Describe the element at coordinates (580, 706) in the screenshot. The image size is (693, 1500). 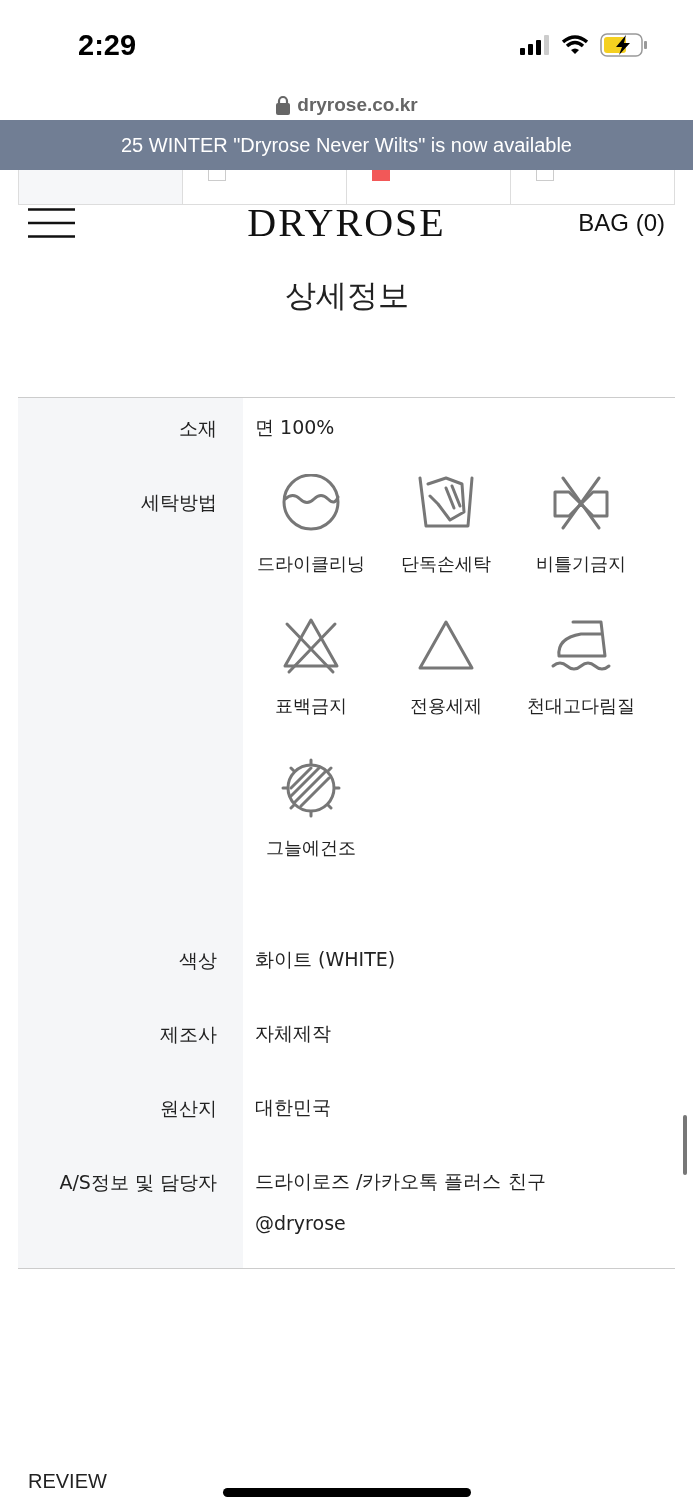
I see `care-label: 천대고다림질` at that location.